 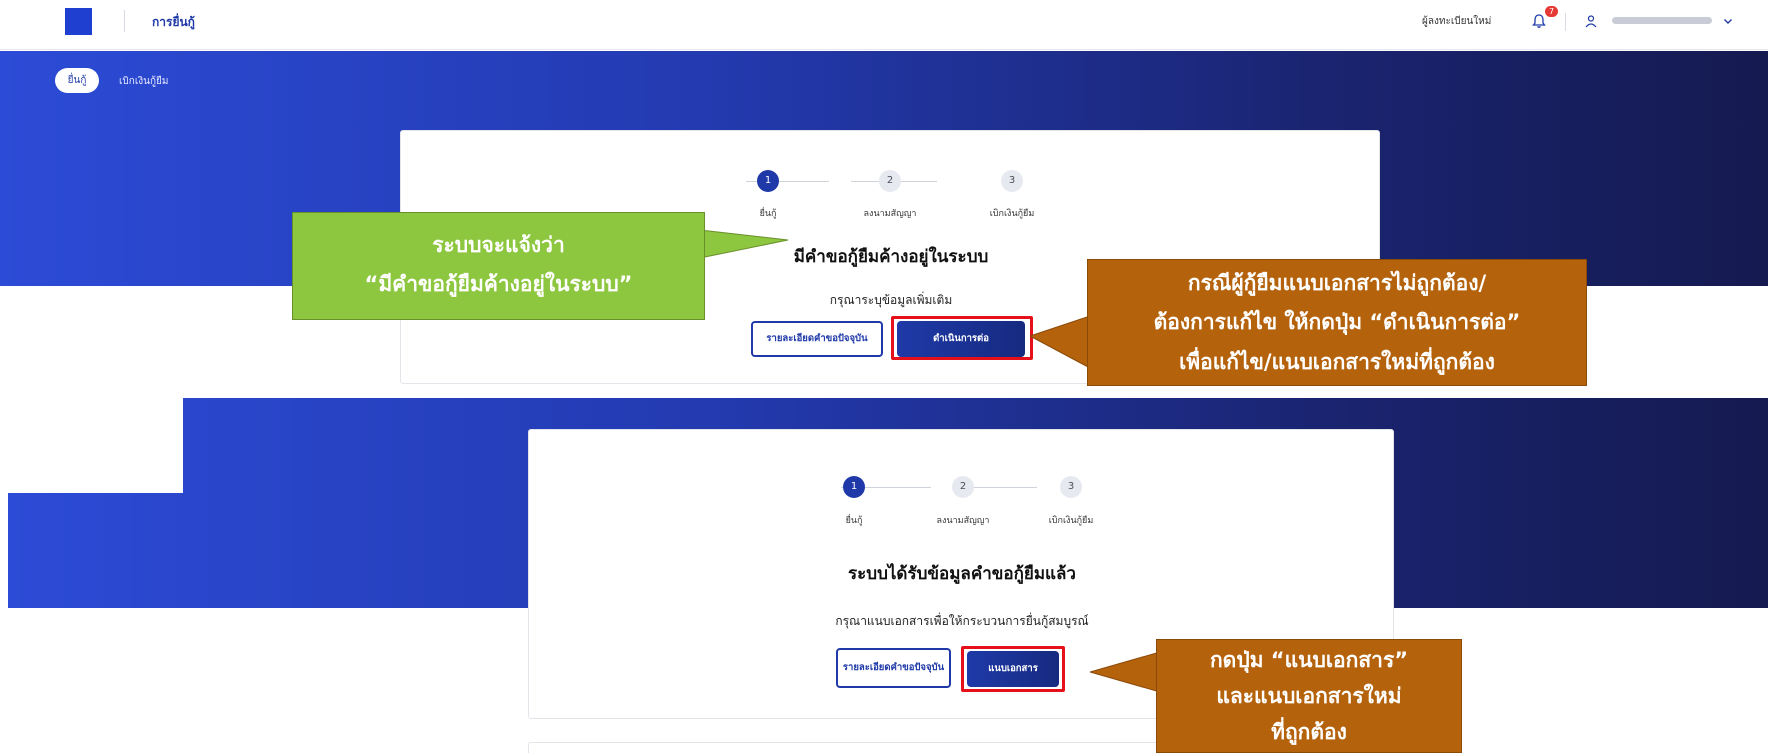 I want to click on callout-line: กดปุ่ม “แนบเอกสาร”, so click(x=1309, y=660).